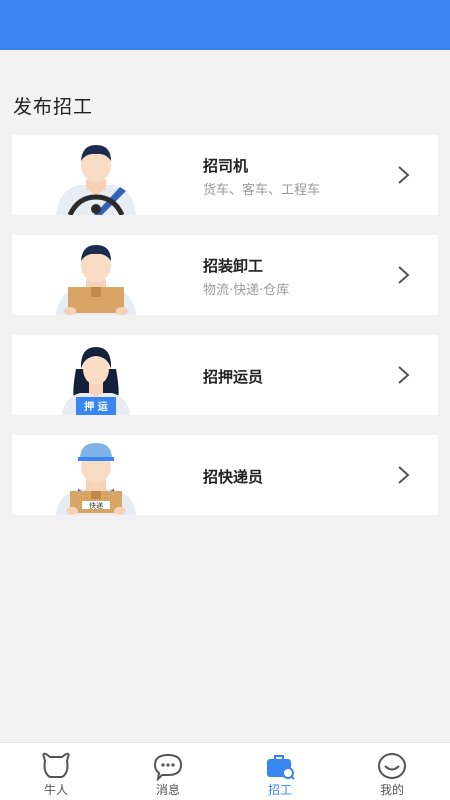  Describe the element at coordinates (233, 477) in the screenshot. I see `card-title: 招快递员` at that location.